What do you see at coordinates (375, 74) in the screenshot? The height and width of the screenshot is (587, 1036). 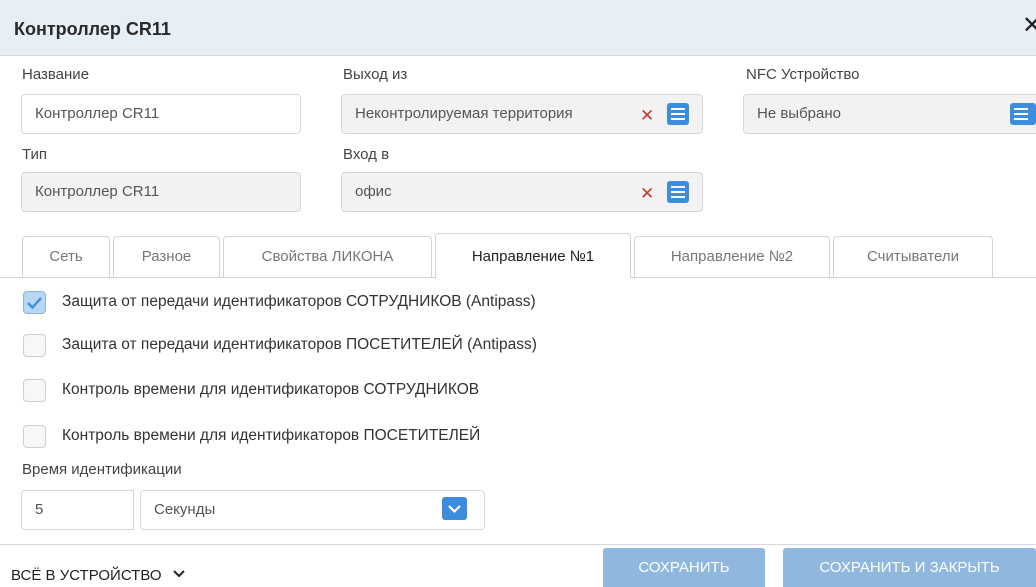 I see `exit-from-label: Выход из` at bounding box center [375, 74].